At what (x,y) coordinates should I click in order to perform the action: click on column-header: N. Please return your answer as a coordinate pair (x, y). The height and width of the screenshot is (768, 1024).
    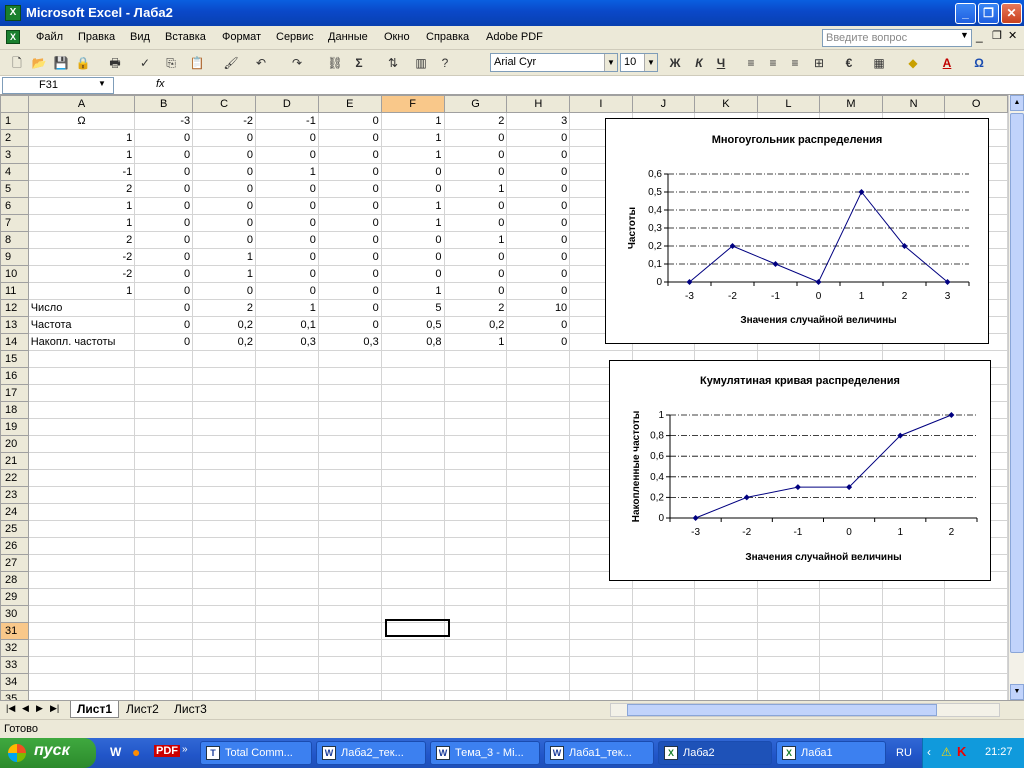
    Looking at the image, I should click on (913, 104).